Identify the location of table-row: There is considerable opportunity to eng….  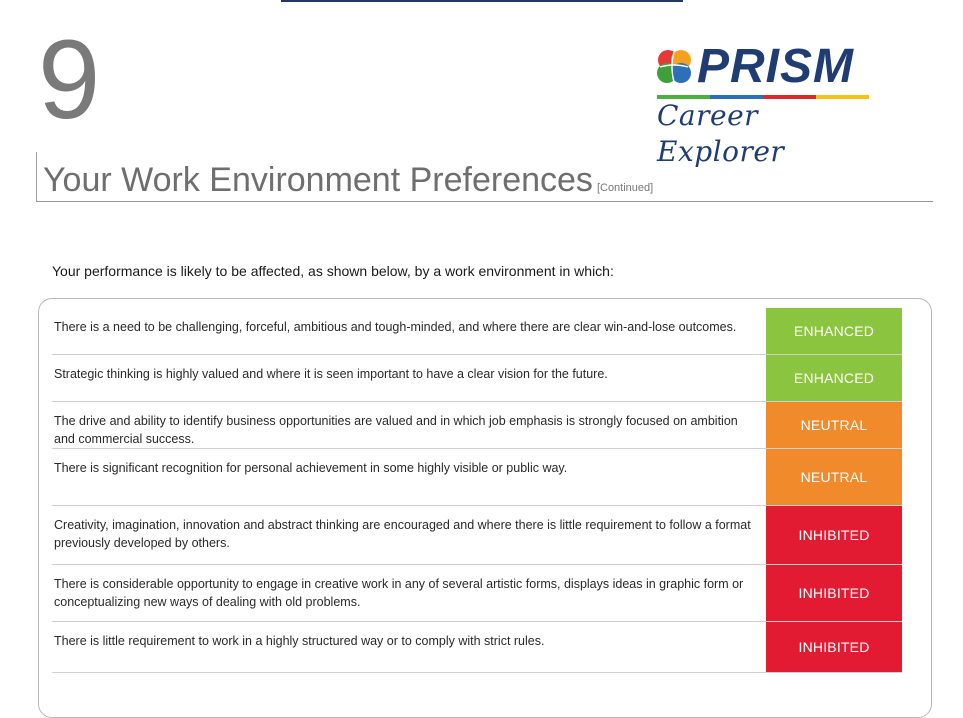
(477, 593).